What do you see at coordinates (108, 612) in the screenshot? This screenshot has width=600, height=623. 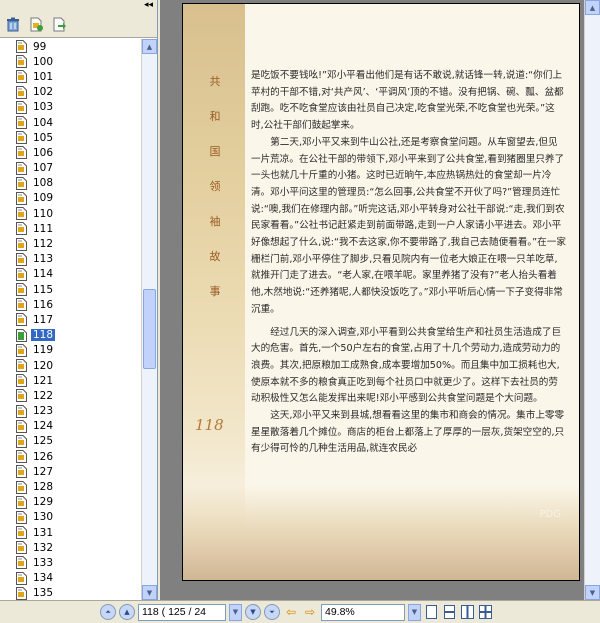 I see `first-page-button: ⏶` at bounding box center [108, 612].